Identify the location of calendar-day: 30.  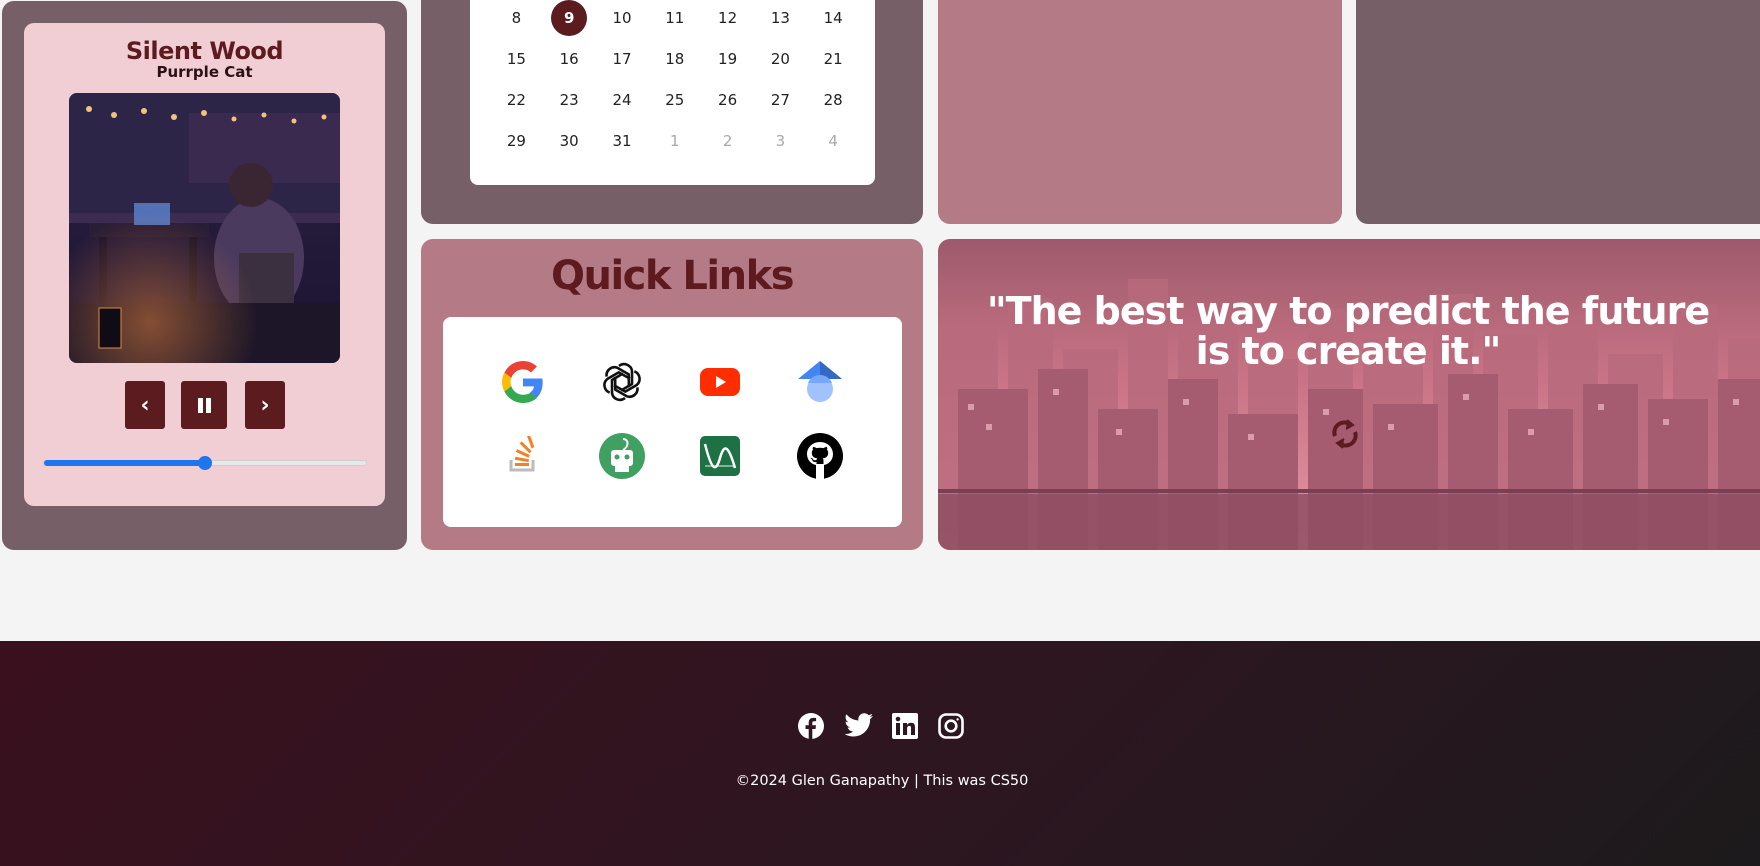
(569, 141).